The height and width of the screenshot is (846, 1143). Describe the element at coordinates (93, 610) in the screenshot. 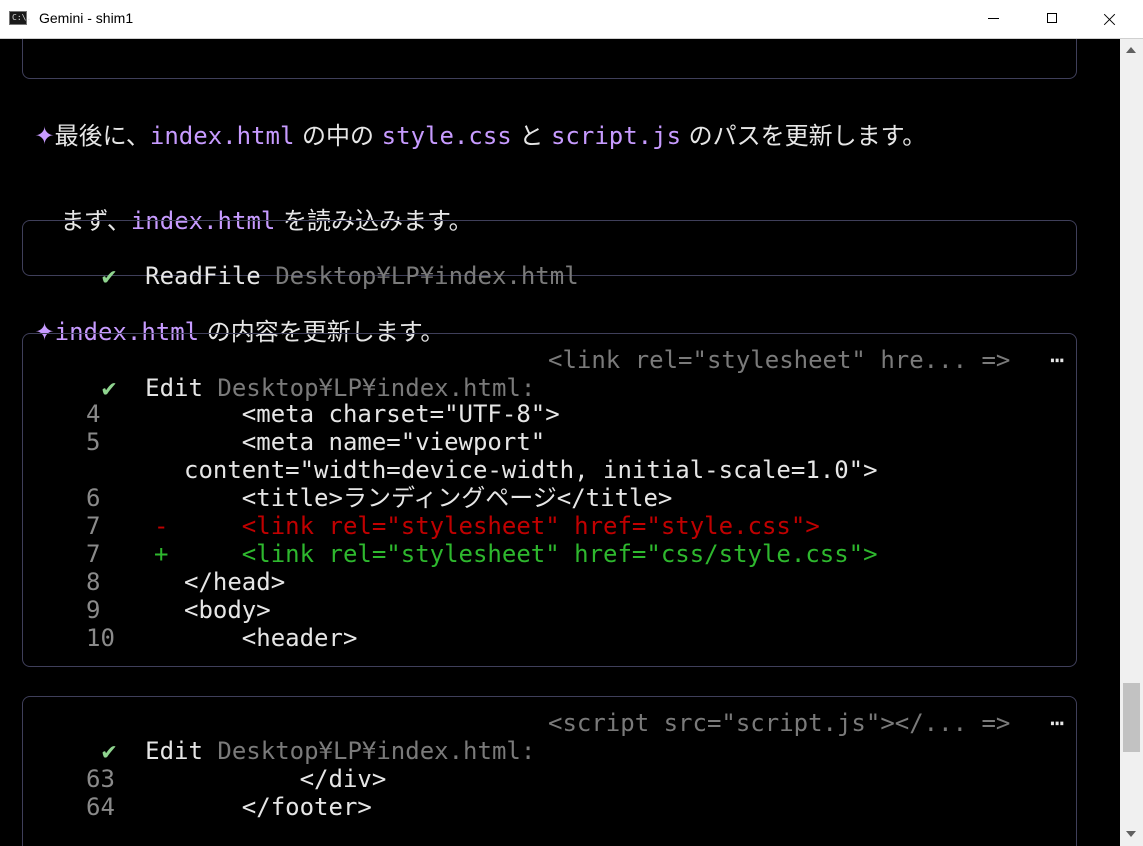

I see `line-number: 9` at that location.